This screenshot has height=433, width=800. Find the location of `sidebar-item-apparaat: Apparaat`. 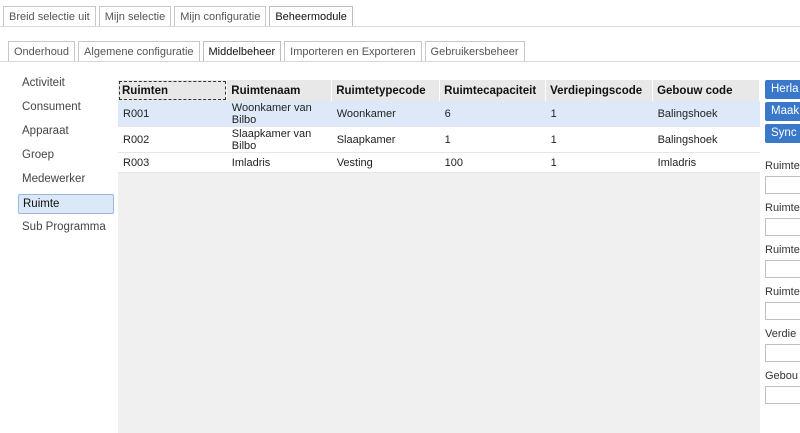

sidebar-item-apparaat: Apparaat is located at coordinates (66, 132).